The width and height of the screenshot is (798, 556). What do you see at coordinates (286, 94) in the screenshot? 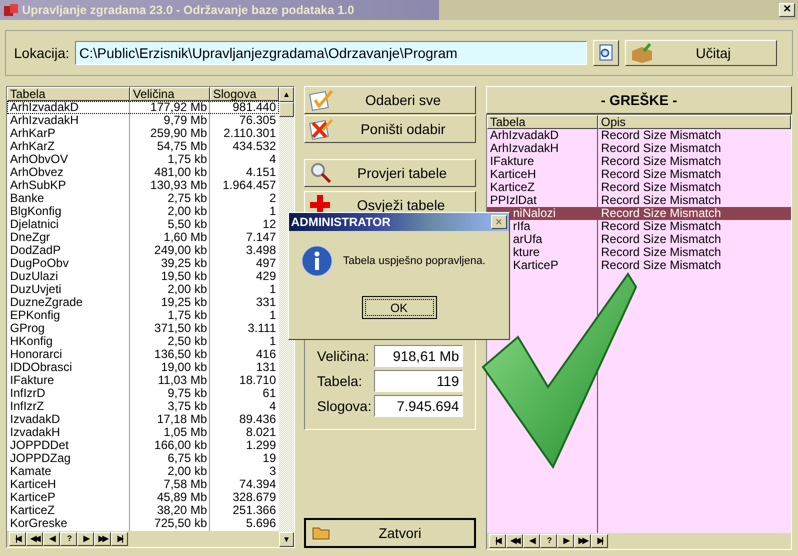
I see `scroll-up-button: ▲` at bounding box center [286, 94].